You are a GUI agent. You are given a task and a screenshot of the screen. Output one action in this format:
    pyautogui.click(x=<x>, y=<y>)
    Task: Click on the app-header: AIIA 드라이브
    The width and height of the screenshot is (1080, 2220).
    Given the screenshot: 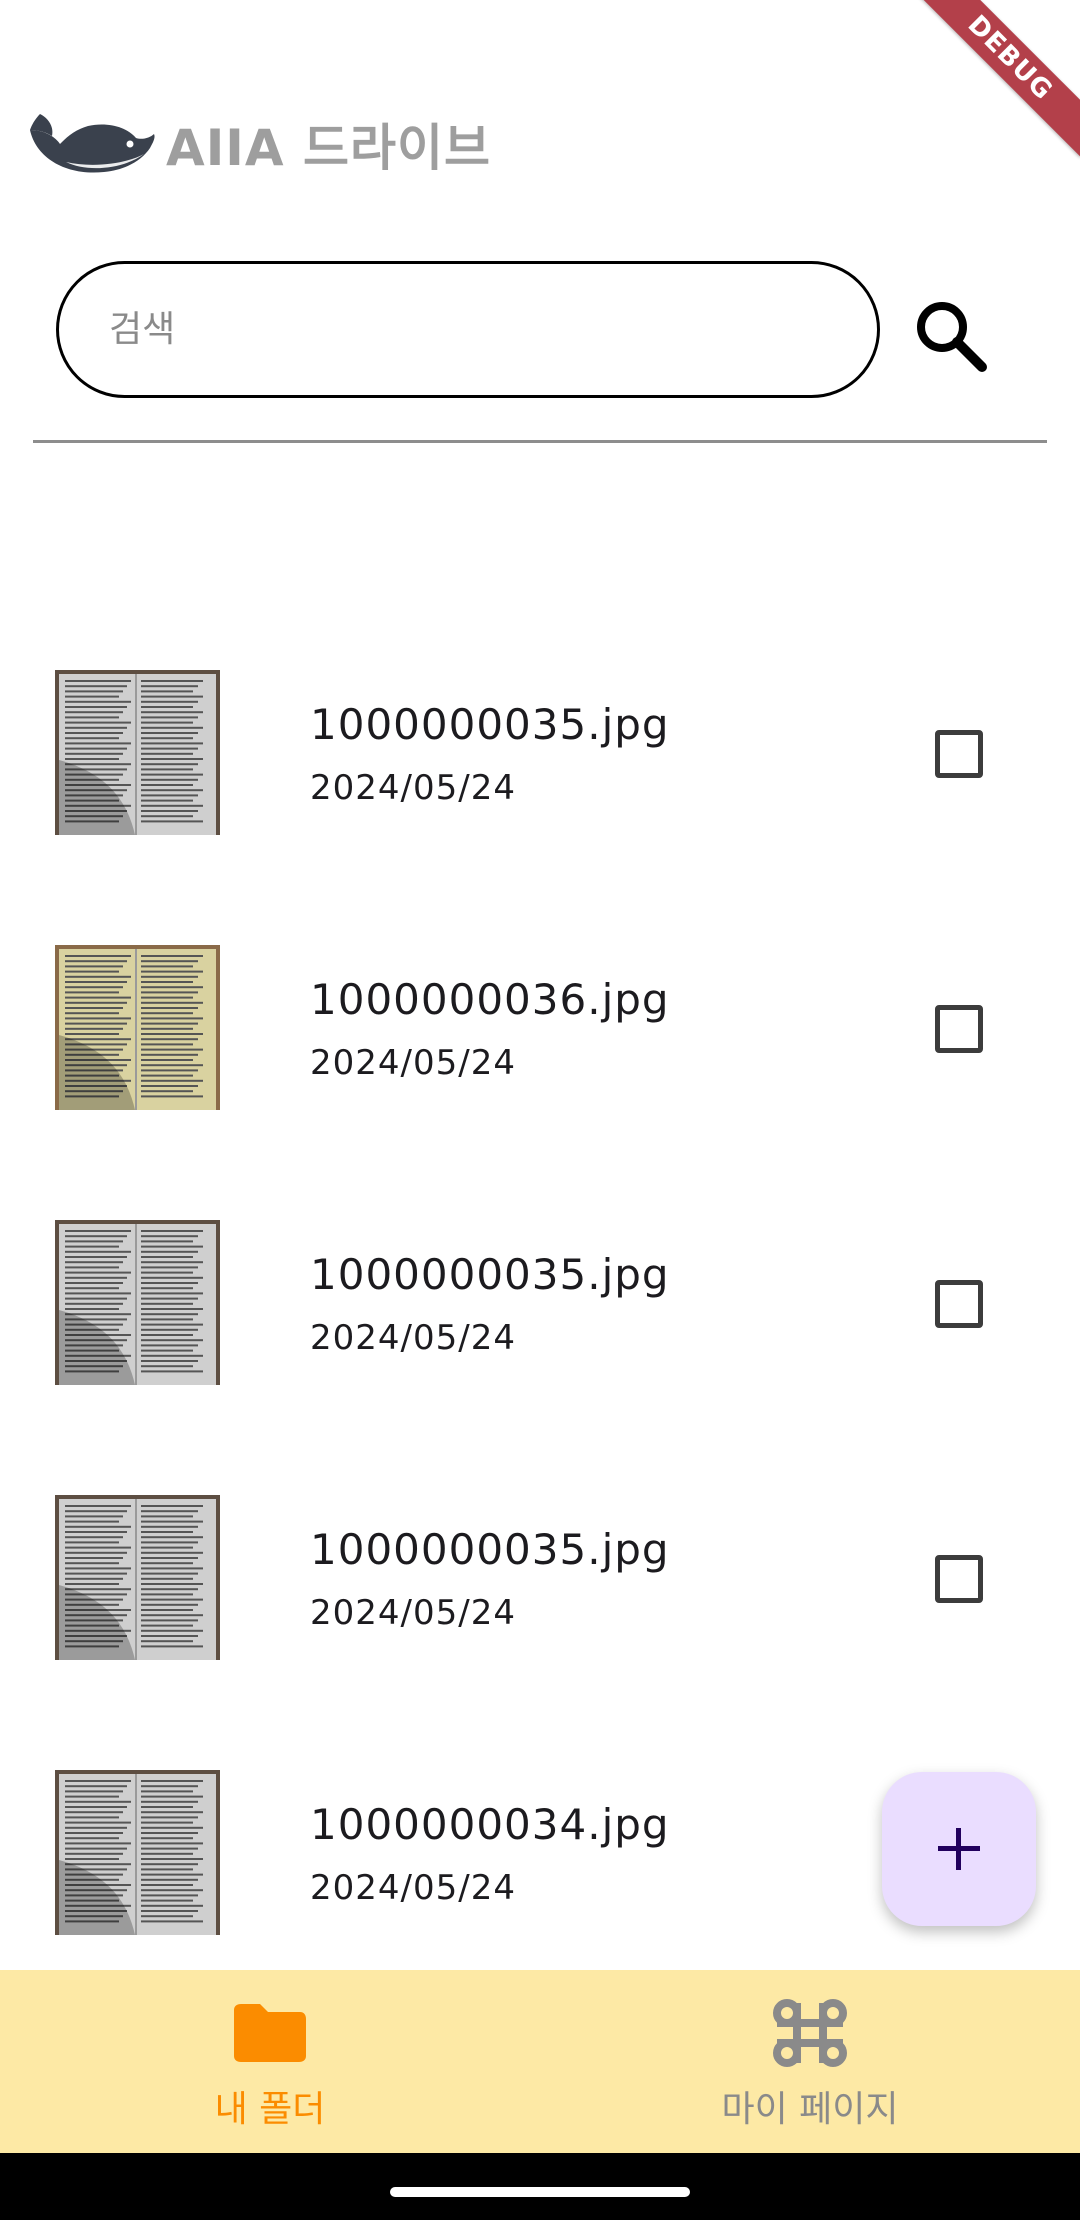 What is the action you would take?
    pyautogui.click(x=258, y=144)
    